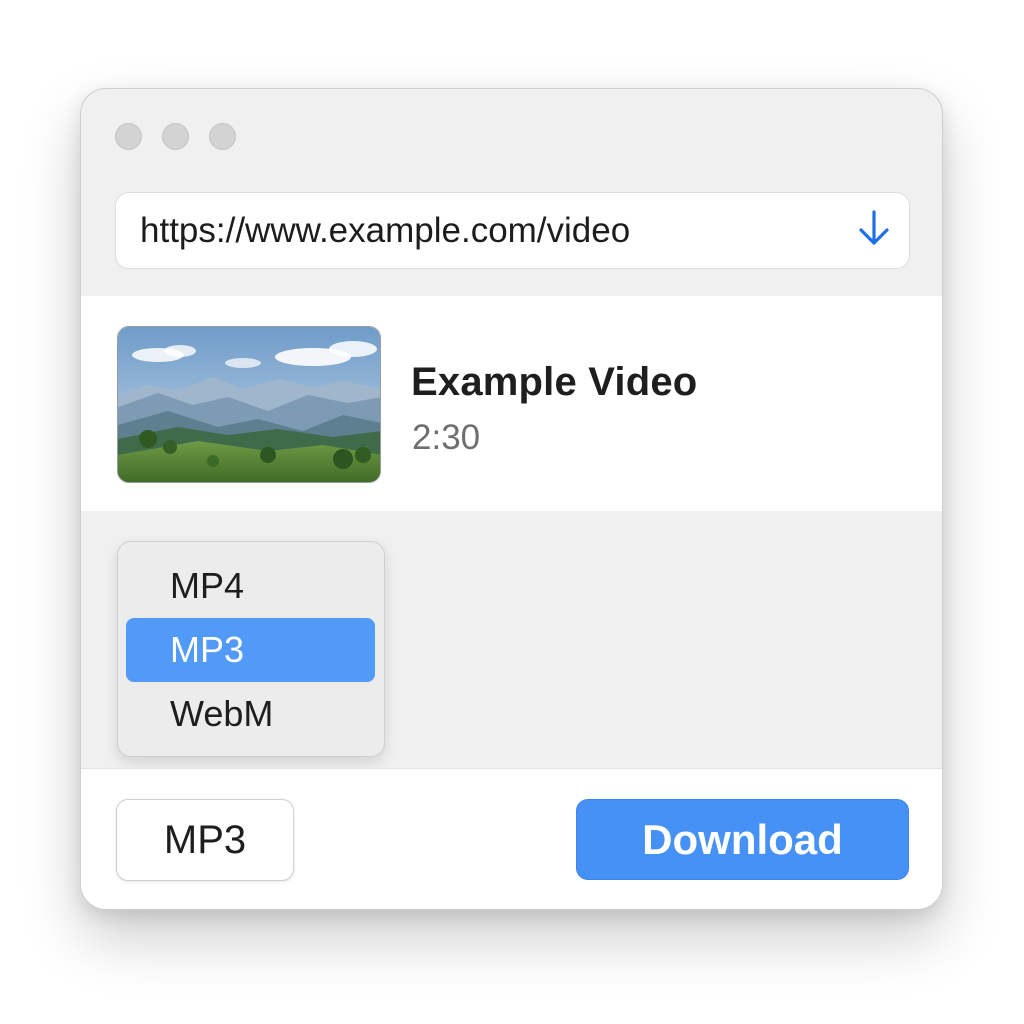  I want to click on close-window-button, so click(128, 136).